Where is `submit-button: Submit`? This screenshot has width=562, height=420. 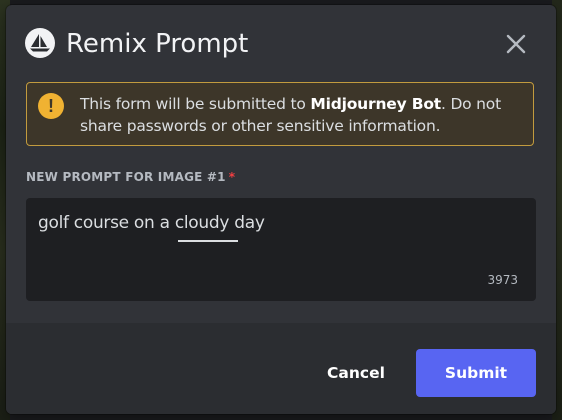
submit-button: Submit is located at coordinates (476, 373).